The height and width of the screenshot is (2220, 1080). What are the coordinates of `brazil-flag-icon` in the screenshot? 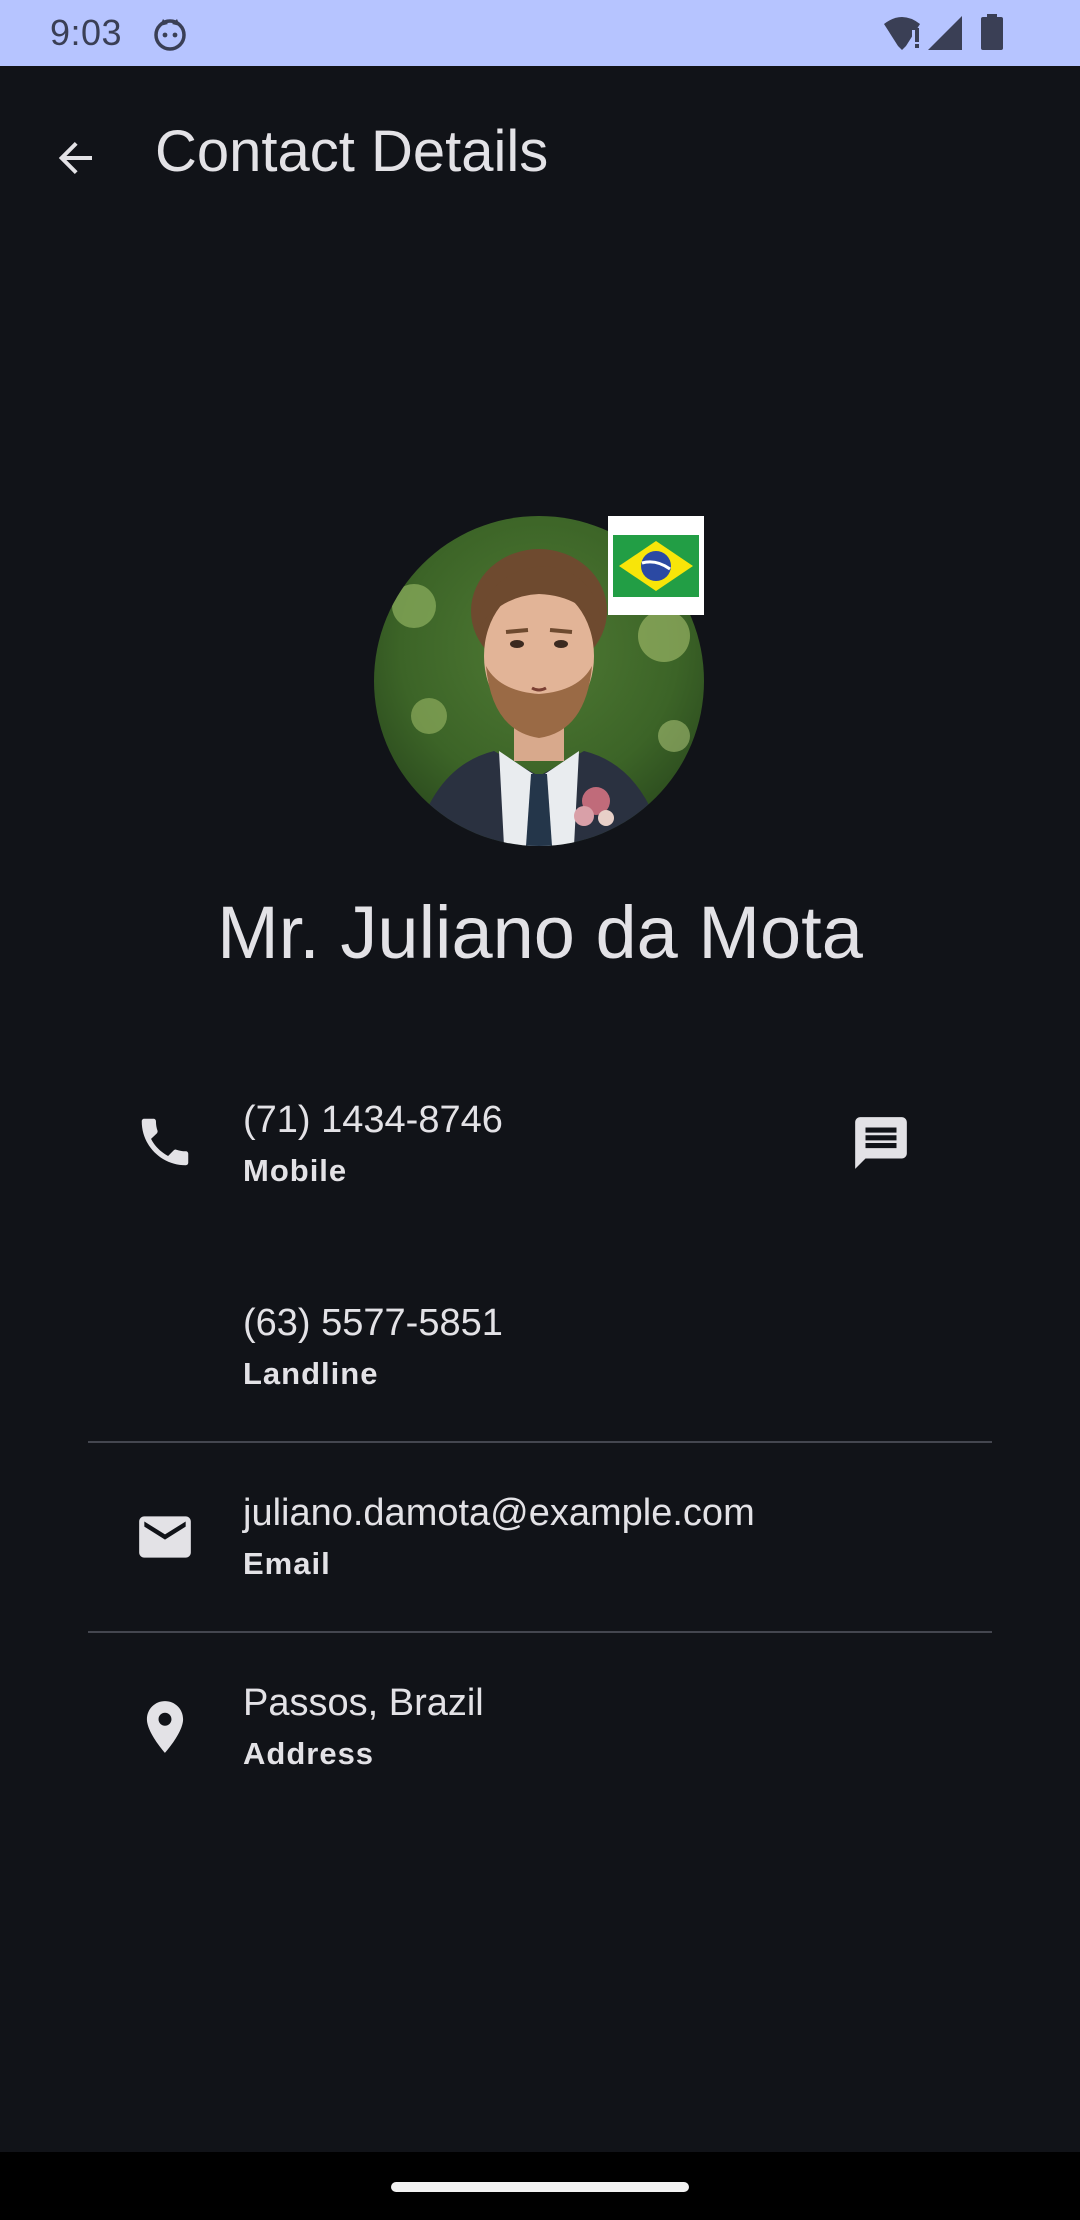 It's located at (656, 565).